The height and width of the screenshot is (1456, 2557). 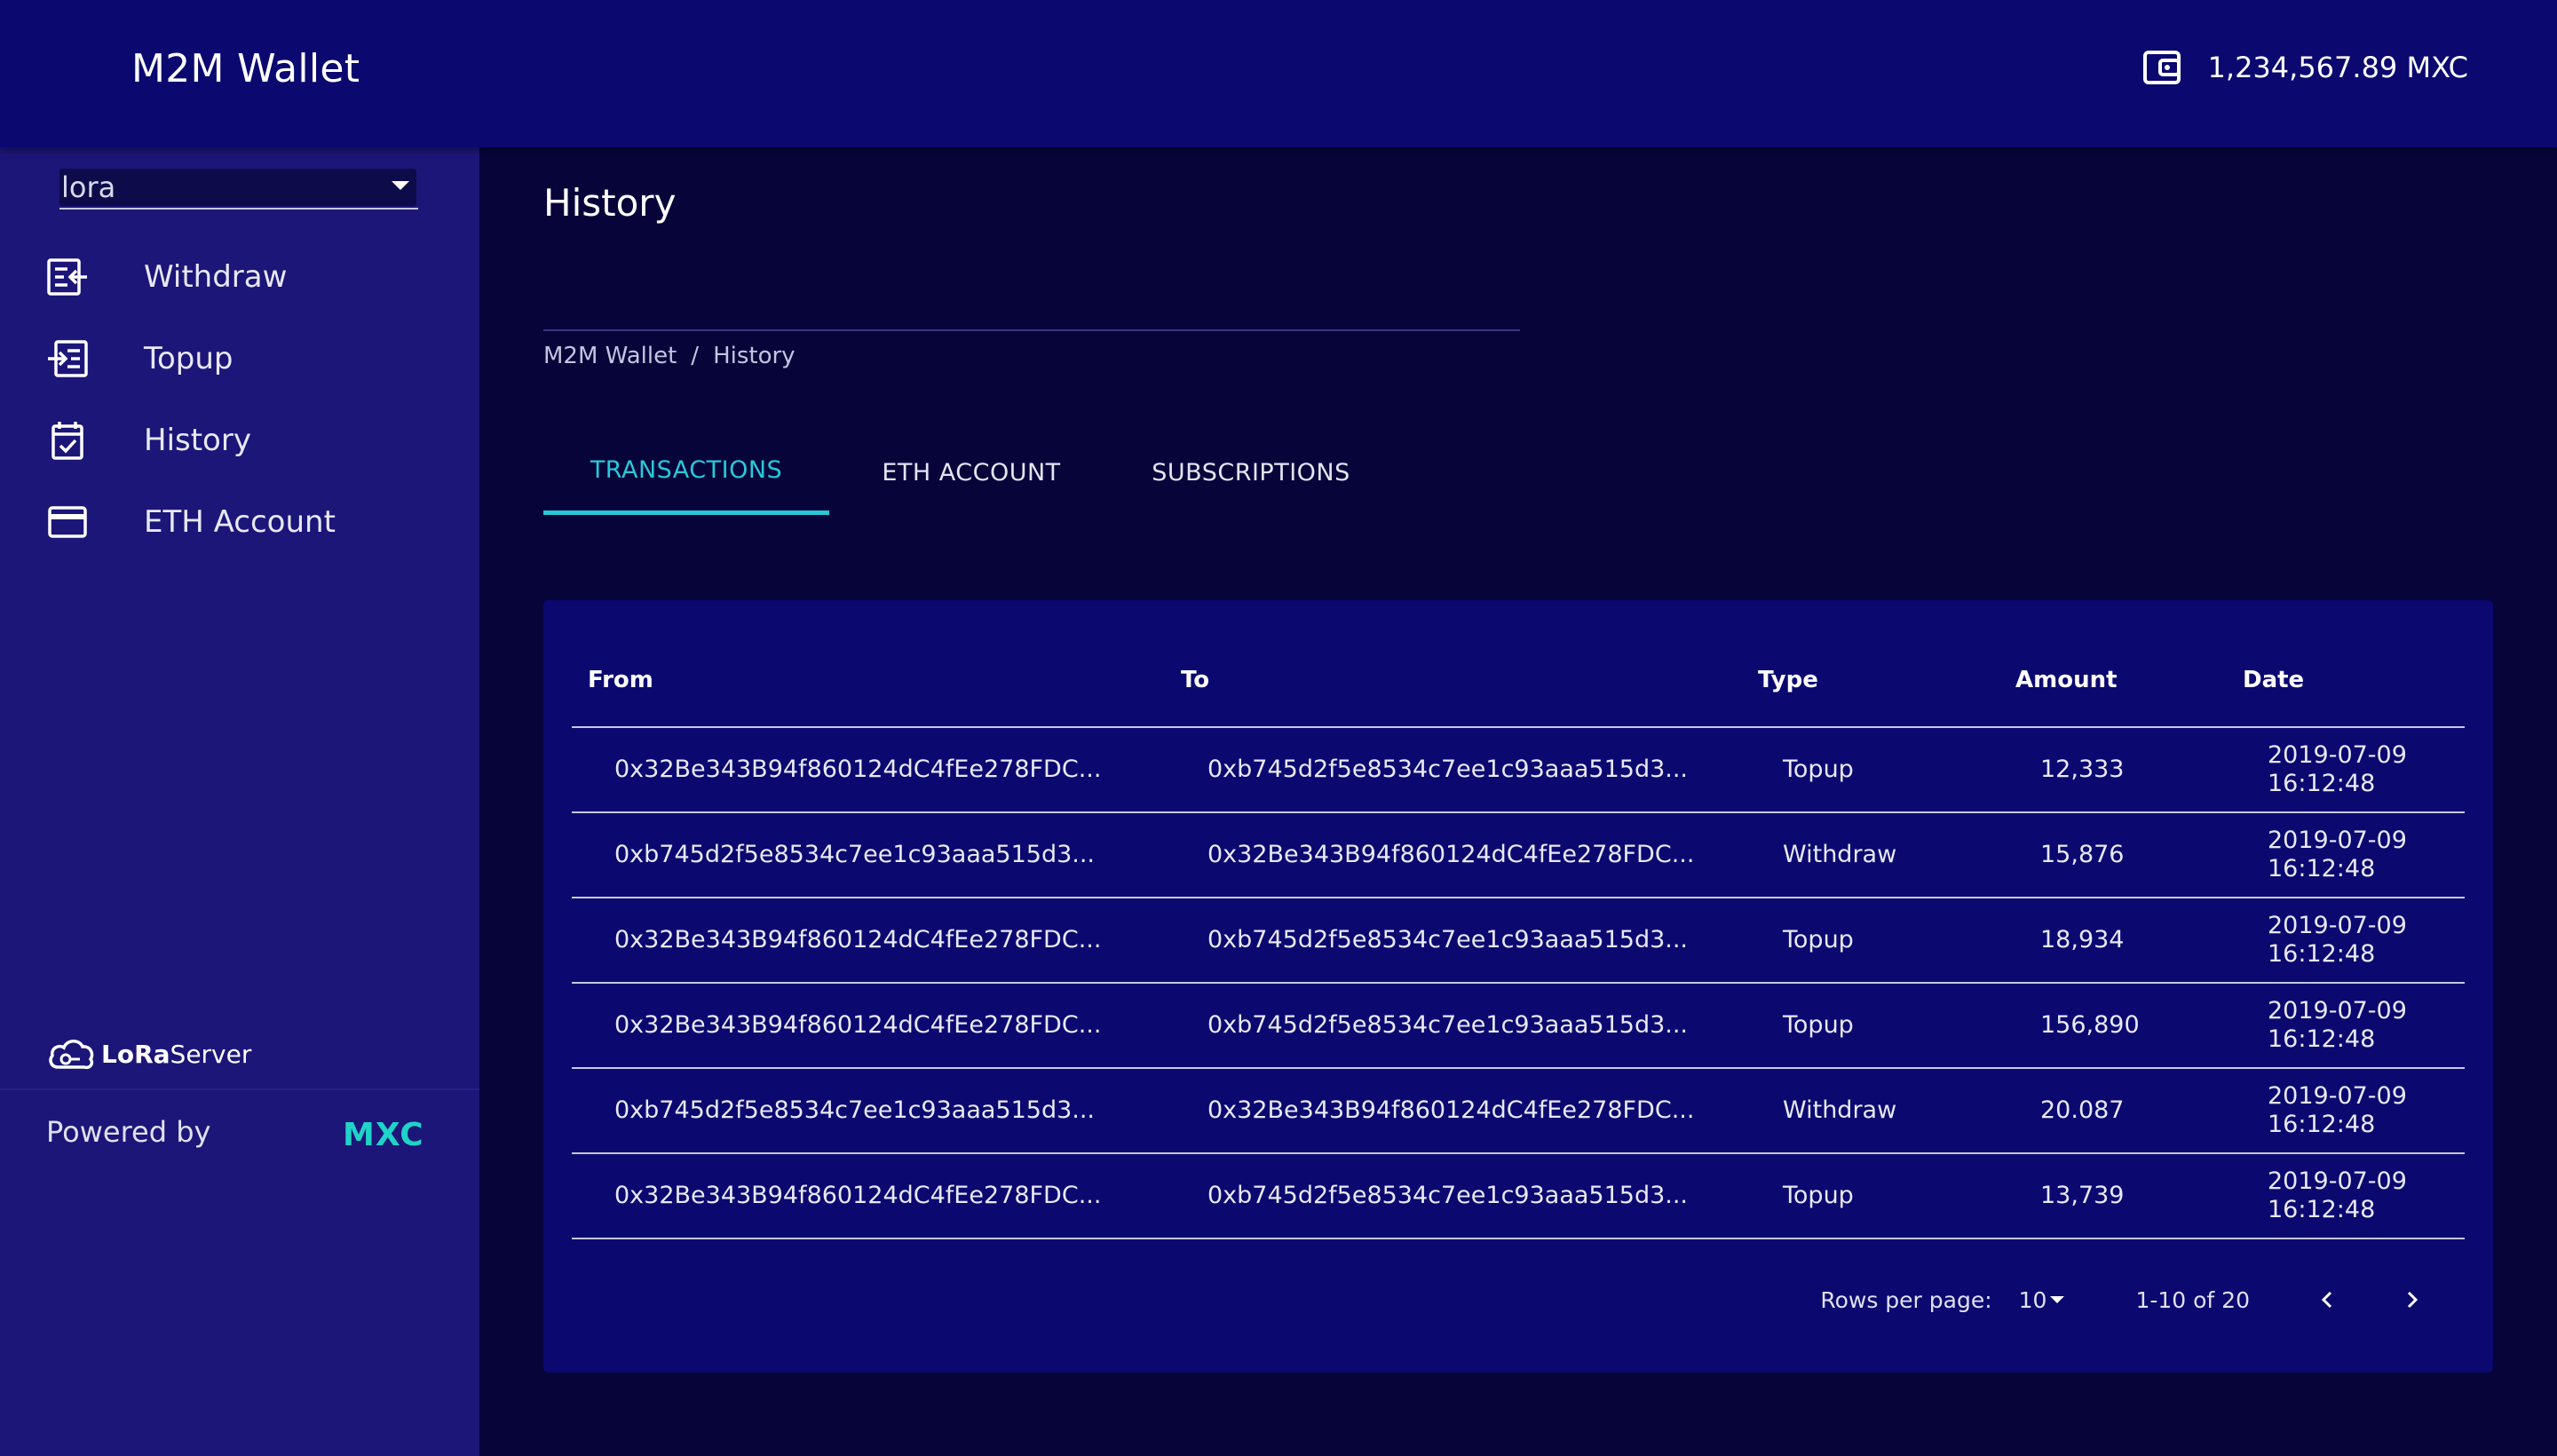 I want to click on column-header-to: To, so click(x=1195, y=680).